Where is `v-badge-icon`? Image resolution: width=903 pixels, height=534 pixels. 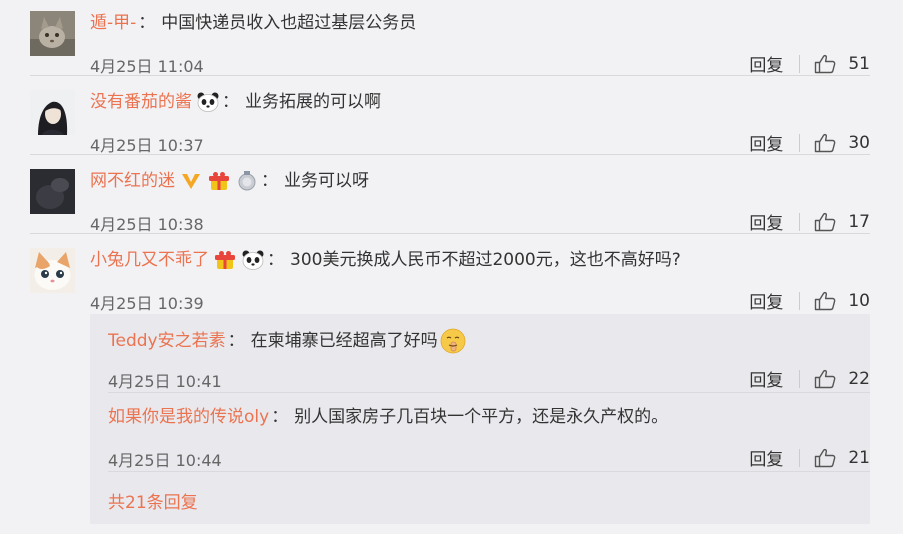
v-badge-icon is located at coordinates (191, 181).